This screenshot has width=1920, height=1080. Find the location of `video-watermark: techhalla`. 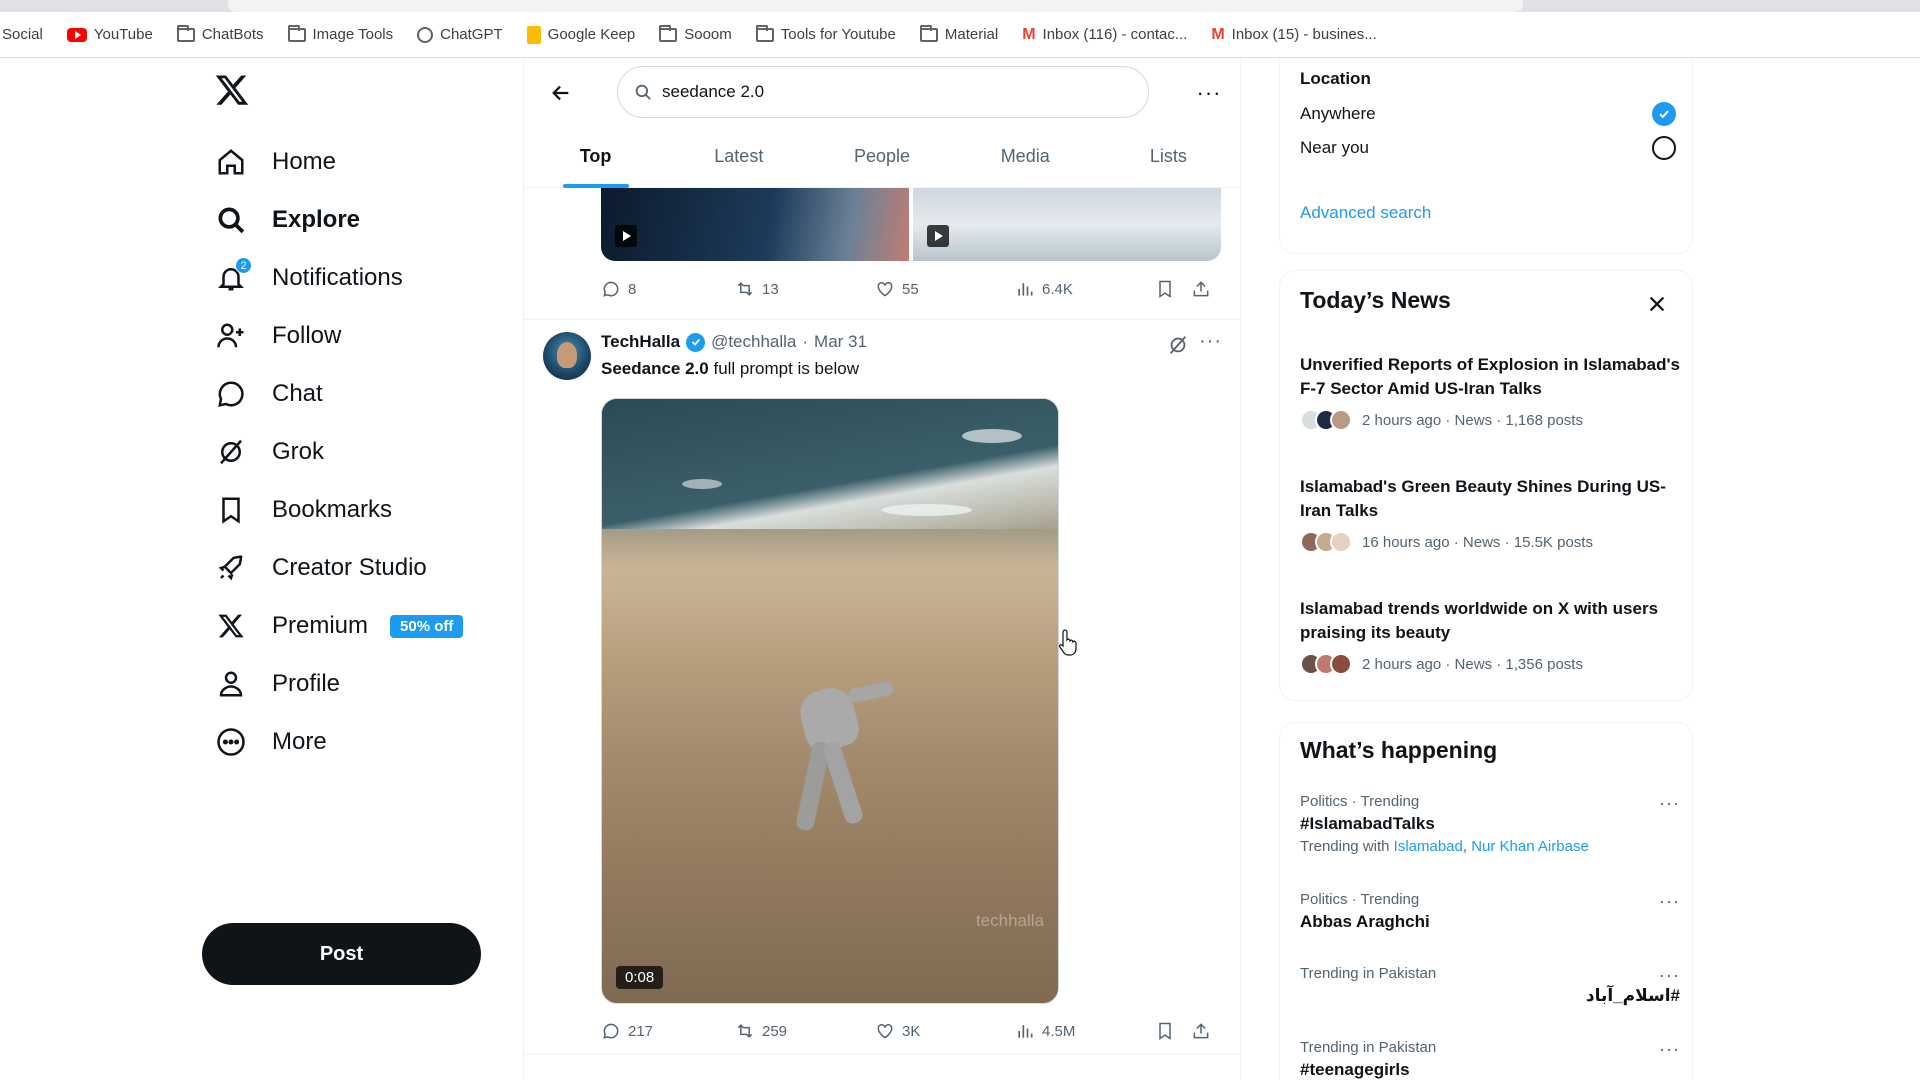

video-watermark: techhalla is located at coordinates (1009, 920).